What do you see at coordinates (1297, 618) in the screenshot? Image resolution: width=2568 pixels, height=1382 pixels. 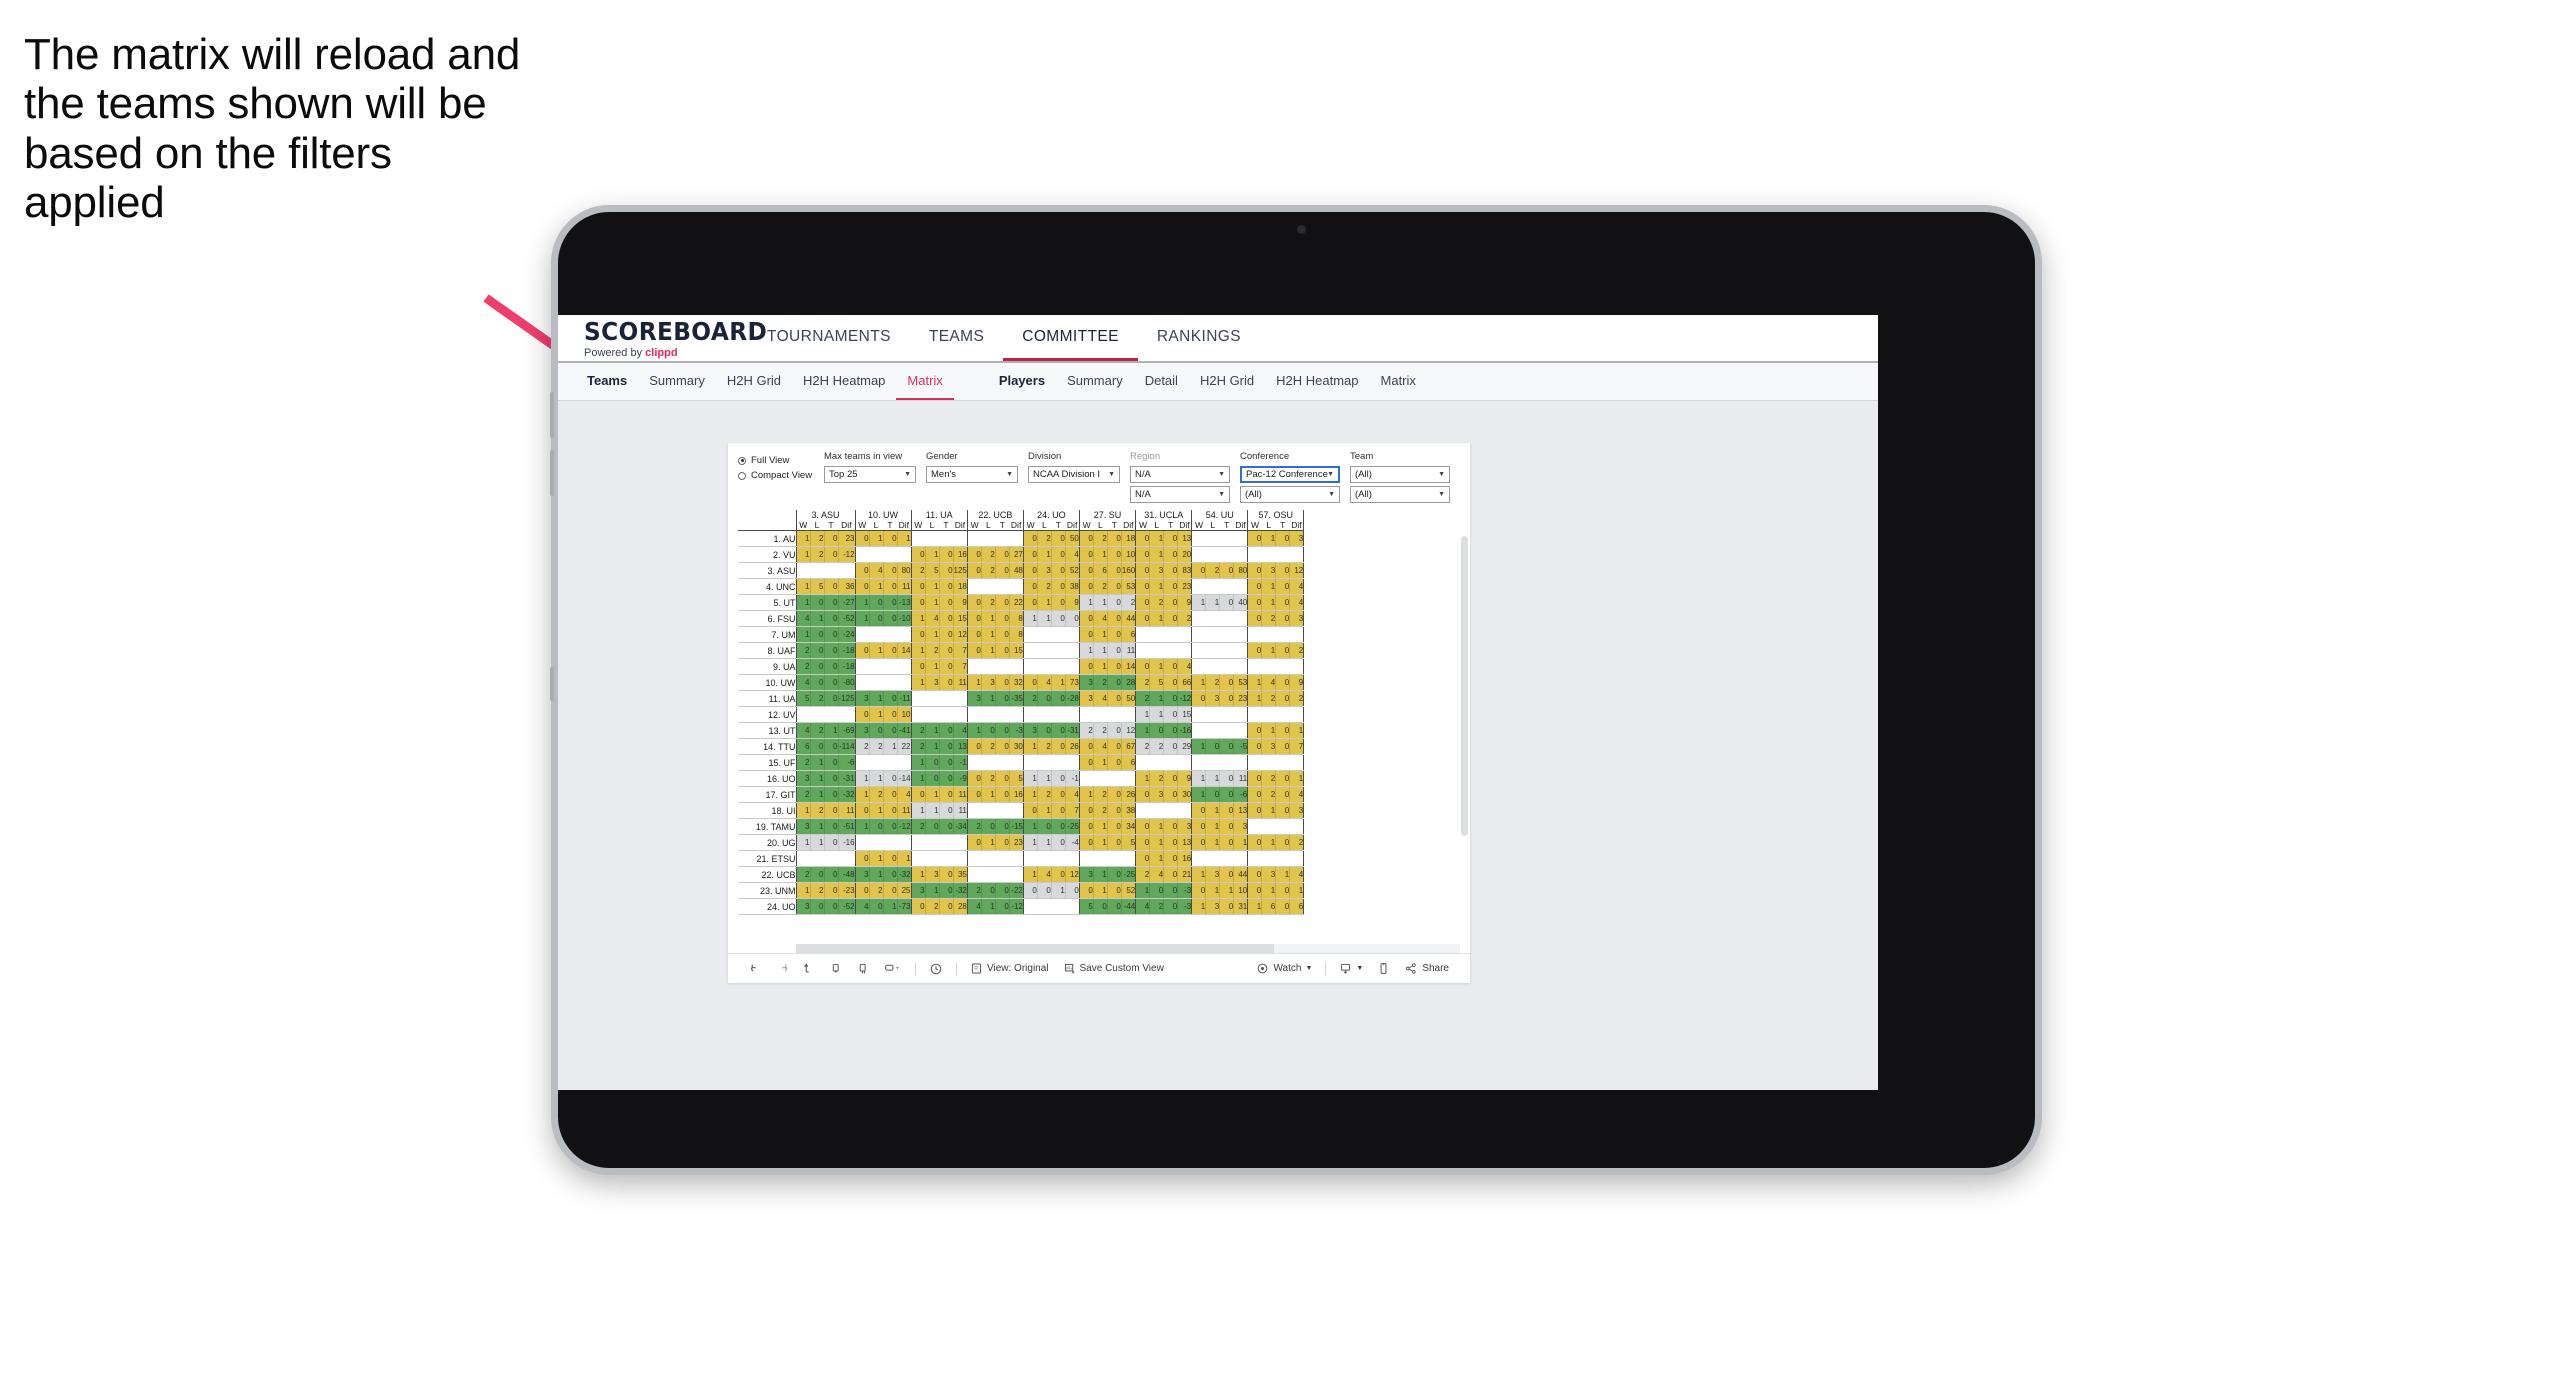 I see `matrix-cell: 3` at bounding box center [1297, 618].